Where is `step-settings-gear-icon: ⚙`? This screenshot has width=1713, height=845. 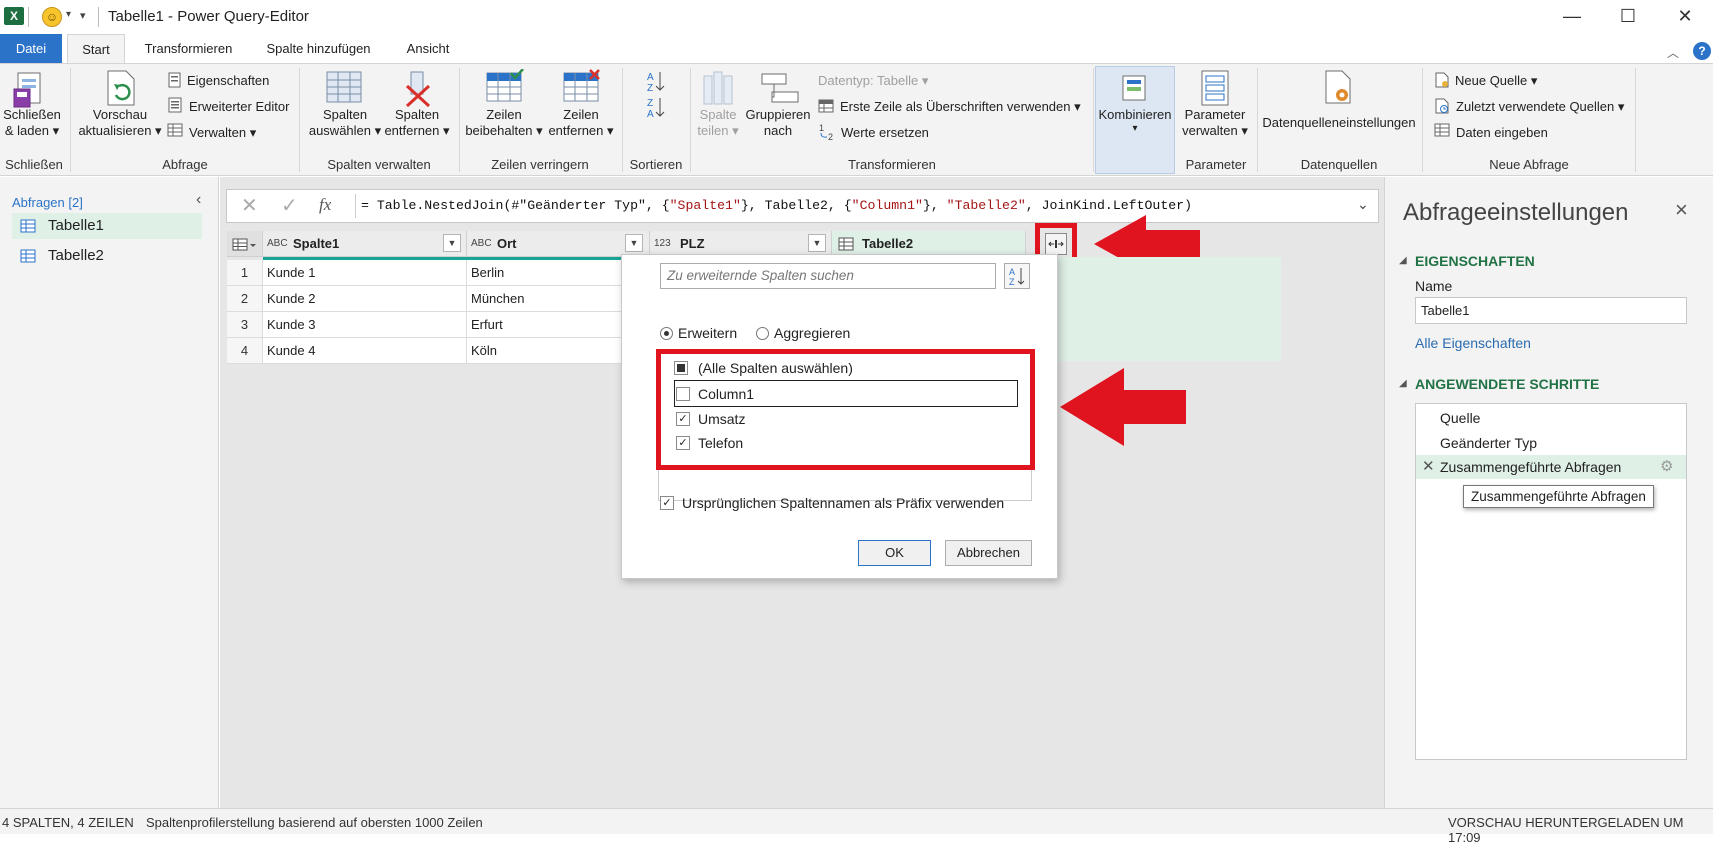 step-settings-gear-icon: ⚙ is located at coordinates (1666, 466).